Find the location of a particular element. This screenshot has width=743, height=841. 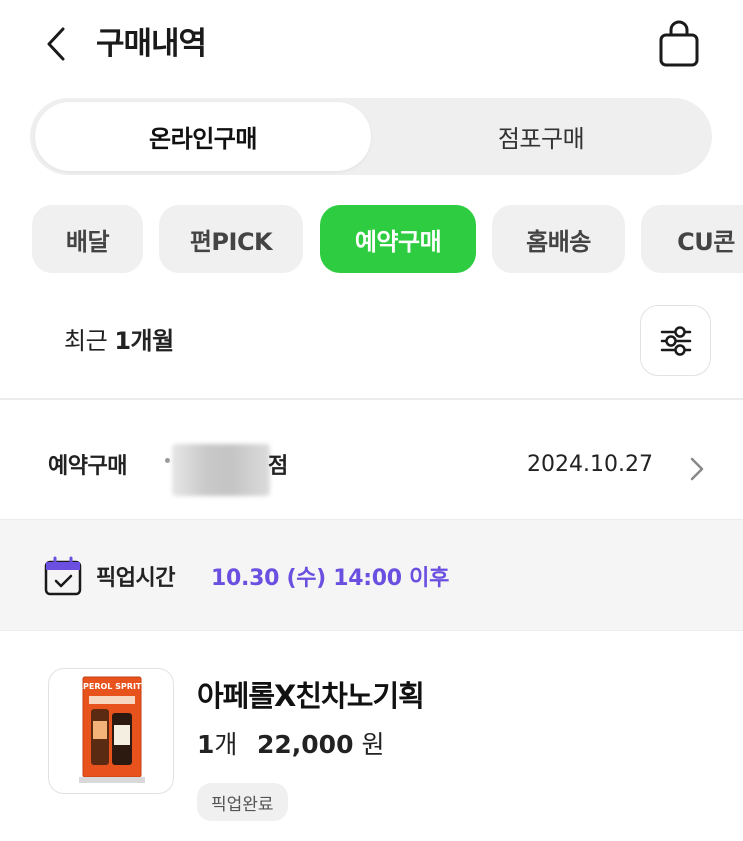

order-type: 예약구매 is located at coordinates (87, 466).